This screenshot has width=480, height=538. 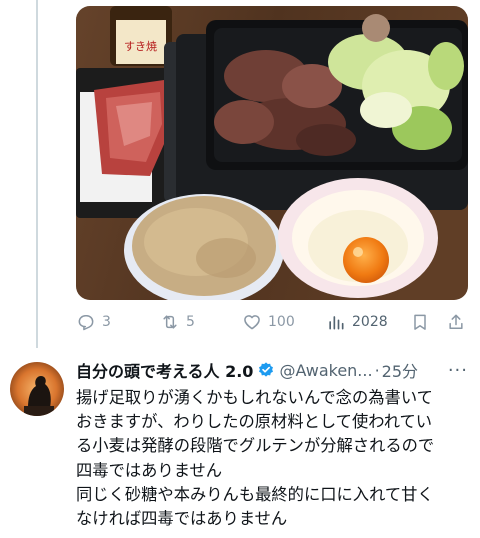 I want to click on reply-button: 3, so click(x=93, y=322).